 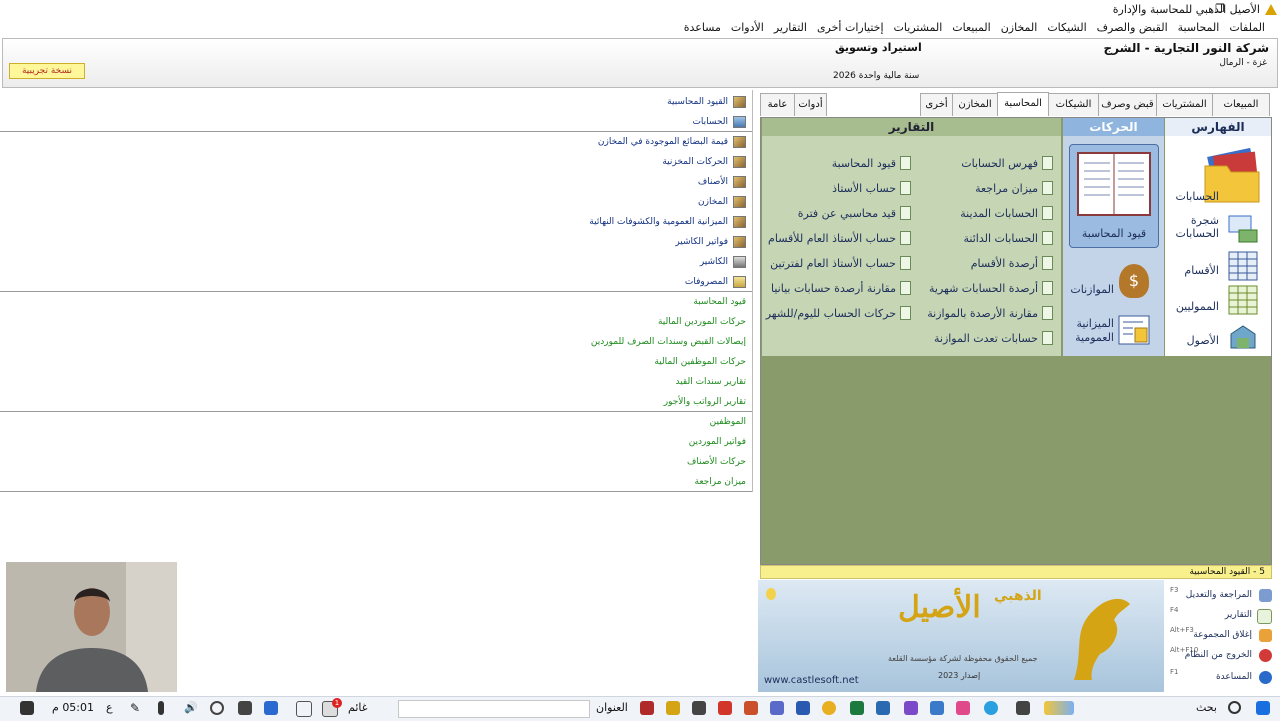 I want to click on tree-item: المصروفات, so click(x=715, y=282).